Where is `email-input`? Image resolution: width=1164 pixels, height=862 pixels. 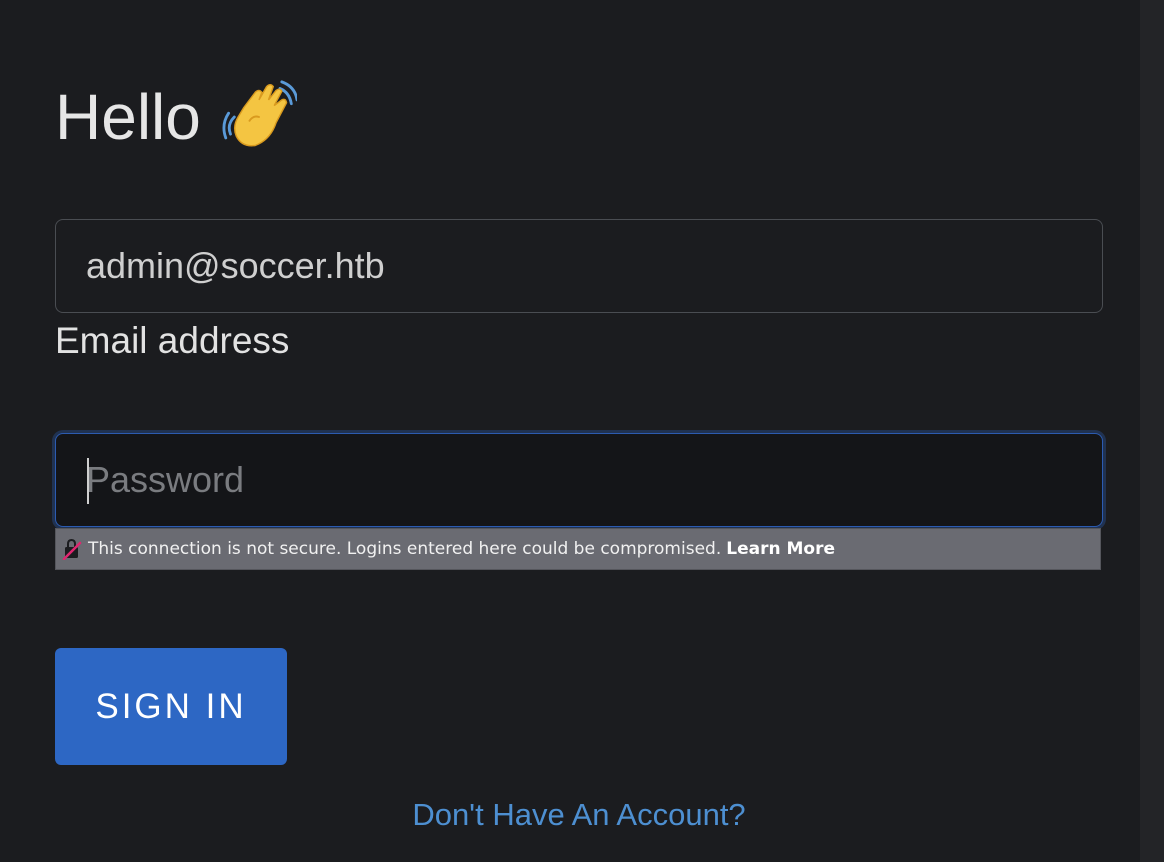 email-input is located at coordinates (579, 266).